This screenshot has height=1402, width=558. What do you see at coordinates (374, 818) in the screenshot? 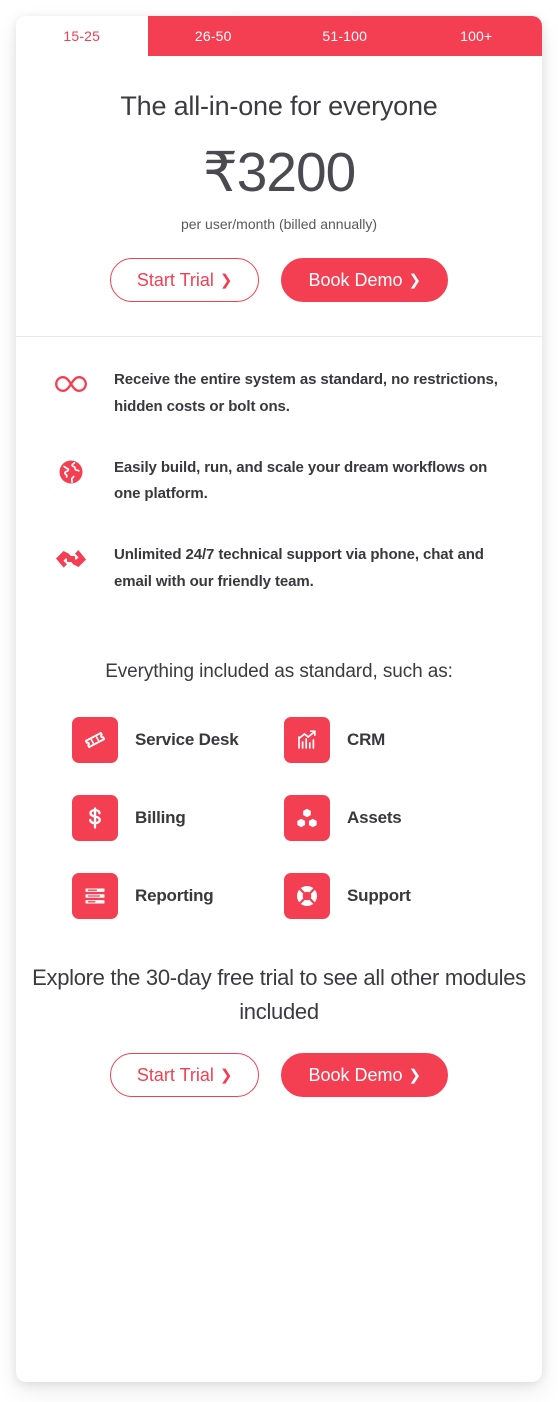
I see `module-label: Assets` at bounding box center [374, 818].